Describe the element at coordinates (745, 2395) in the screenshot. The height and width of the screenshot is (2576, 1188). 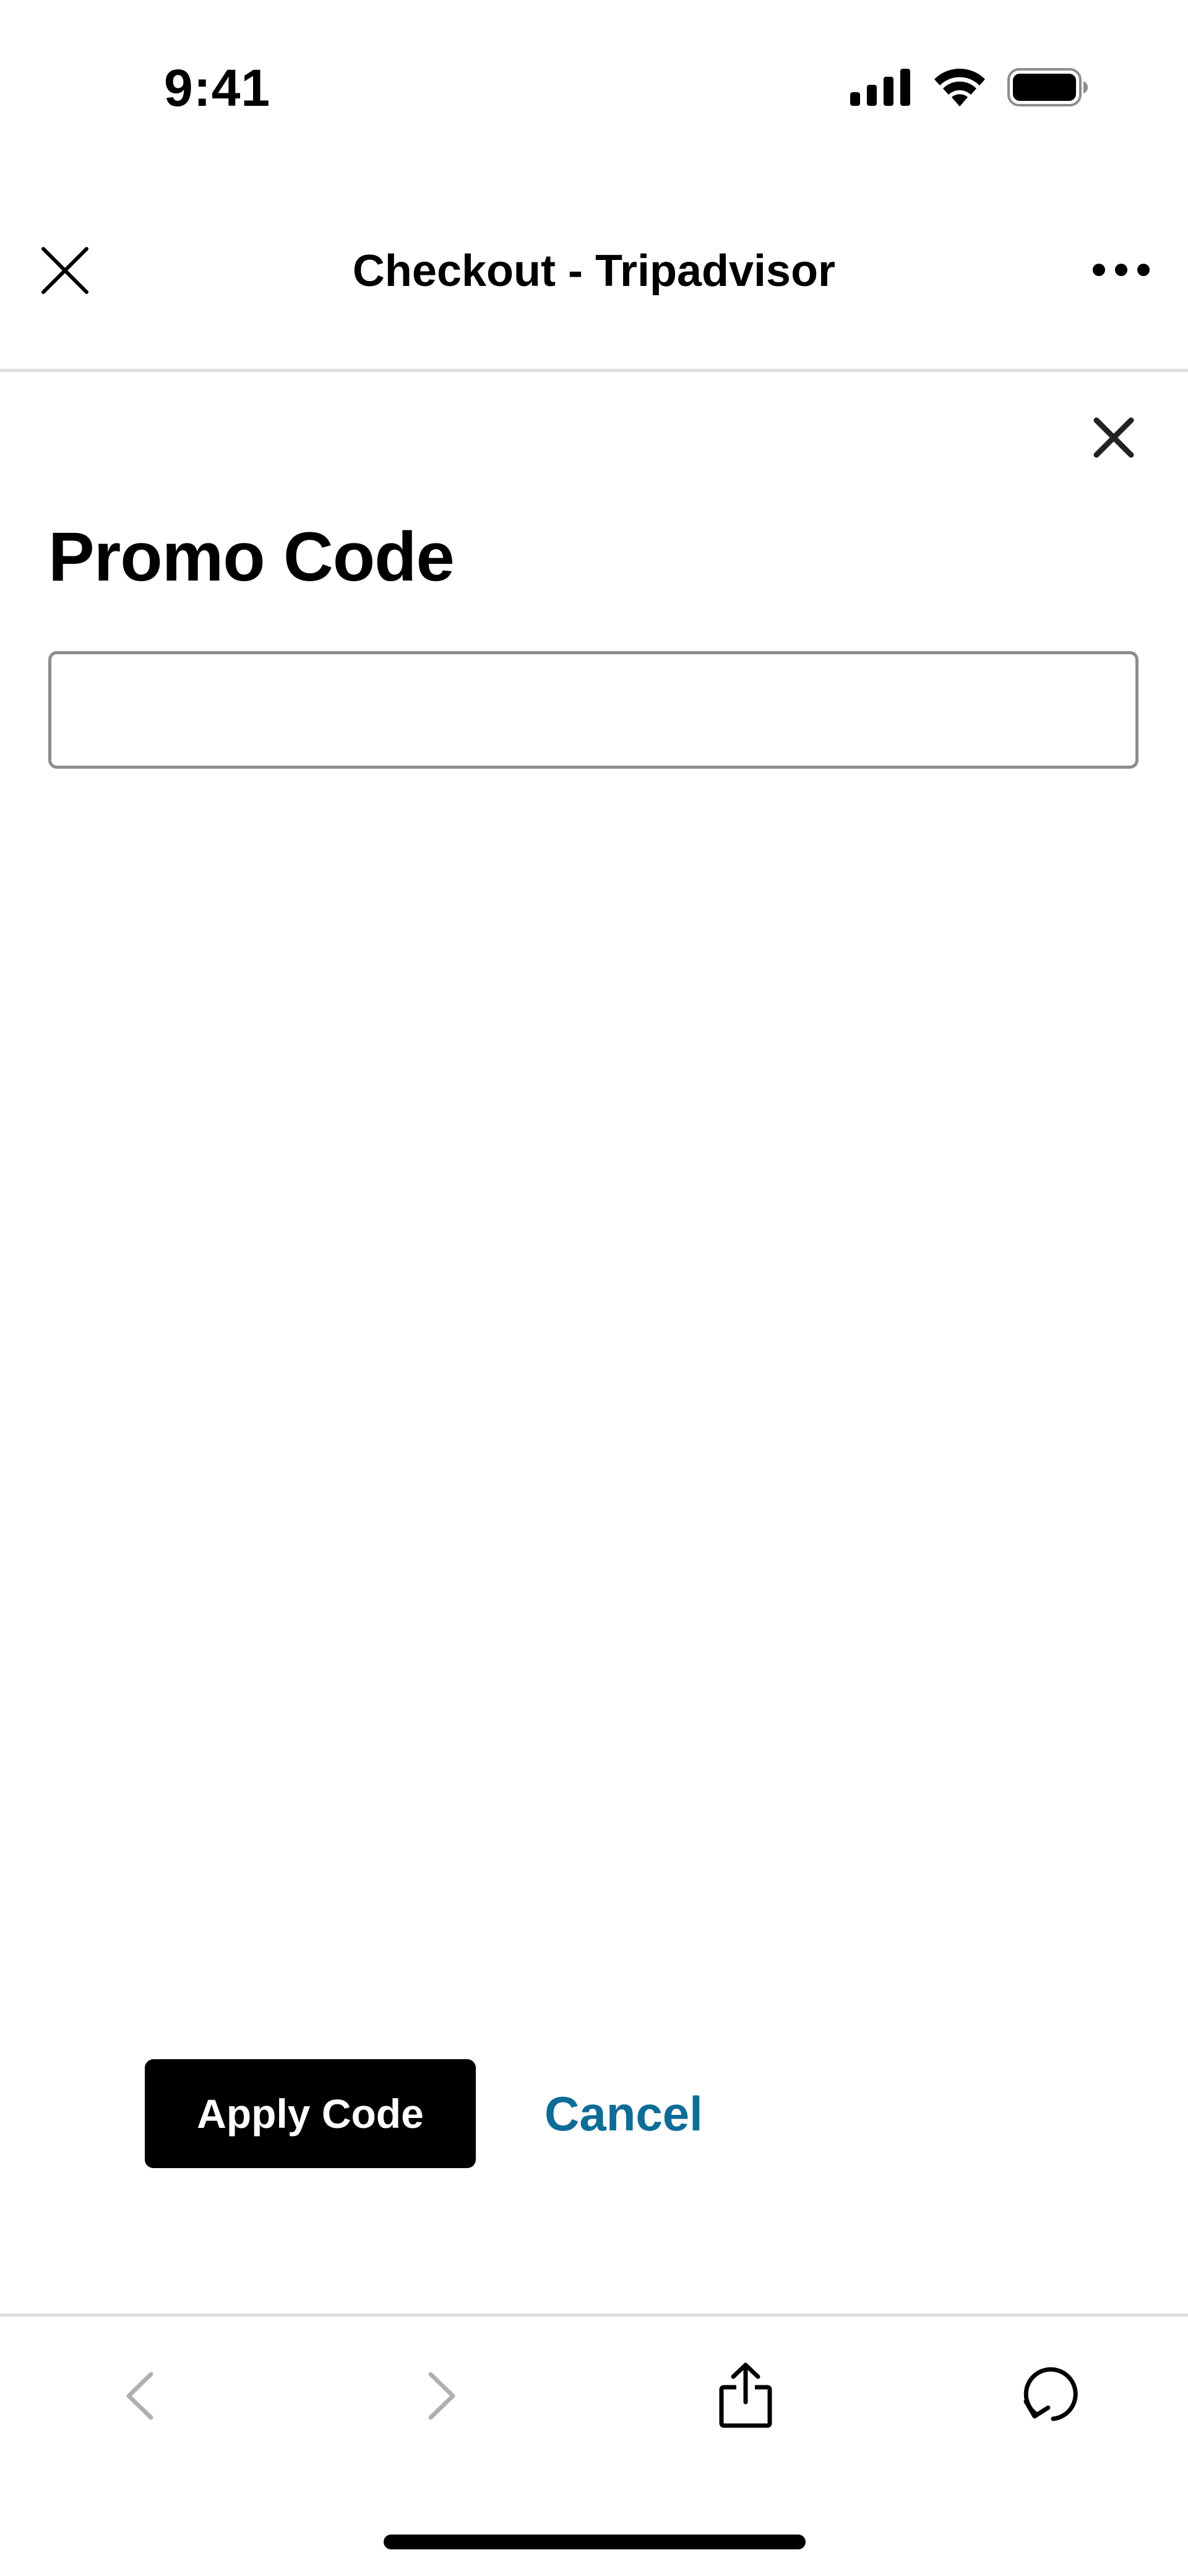
I see `share-icon` at that location.